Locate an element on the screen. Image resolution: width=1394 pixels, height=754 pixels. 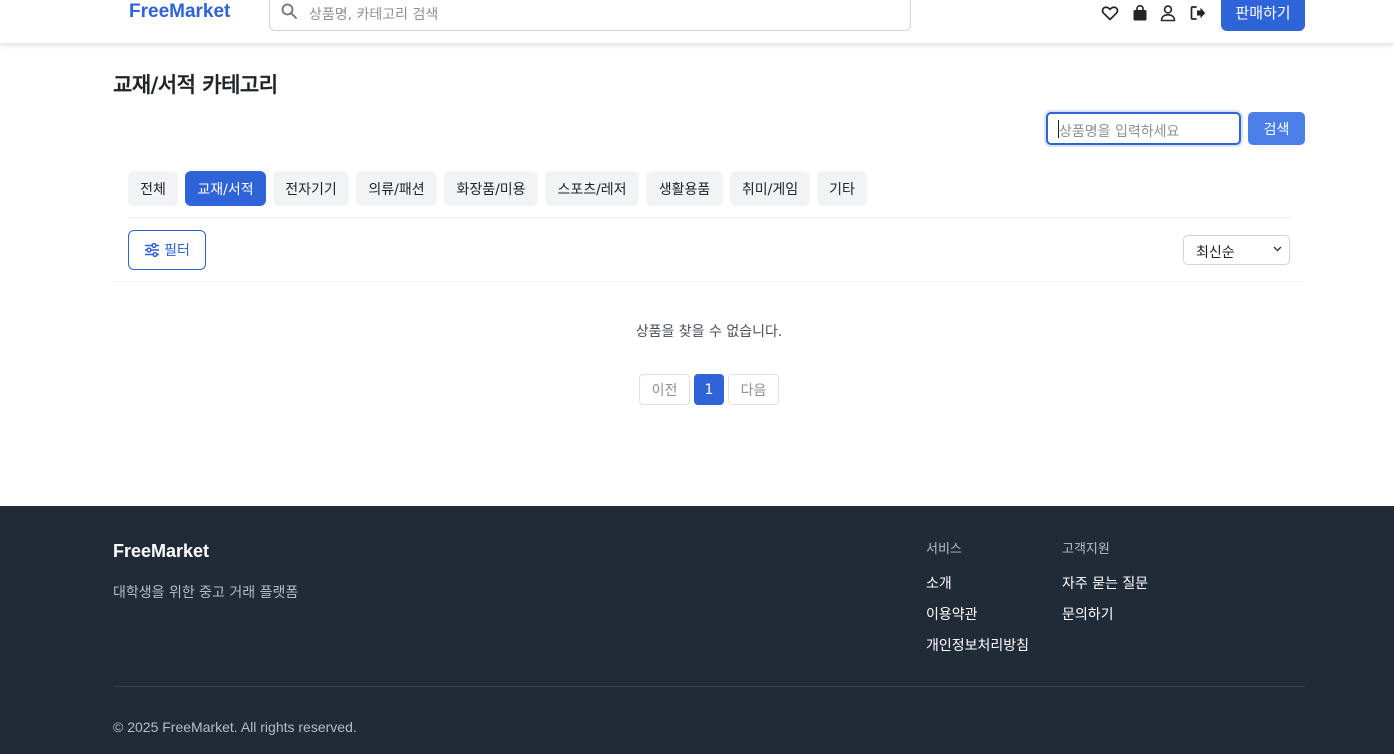
pagination-next: 다음 is located at coordinates (753, 389).